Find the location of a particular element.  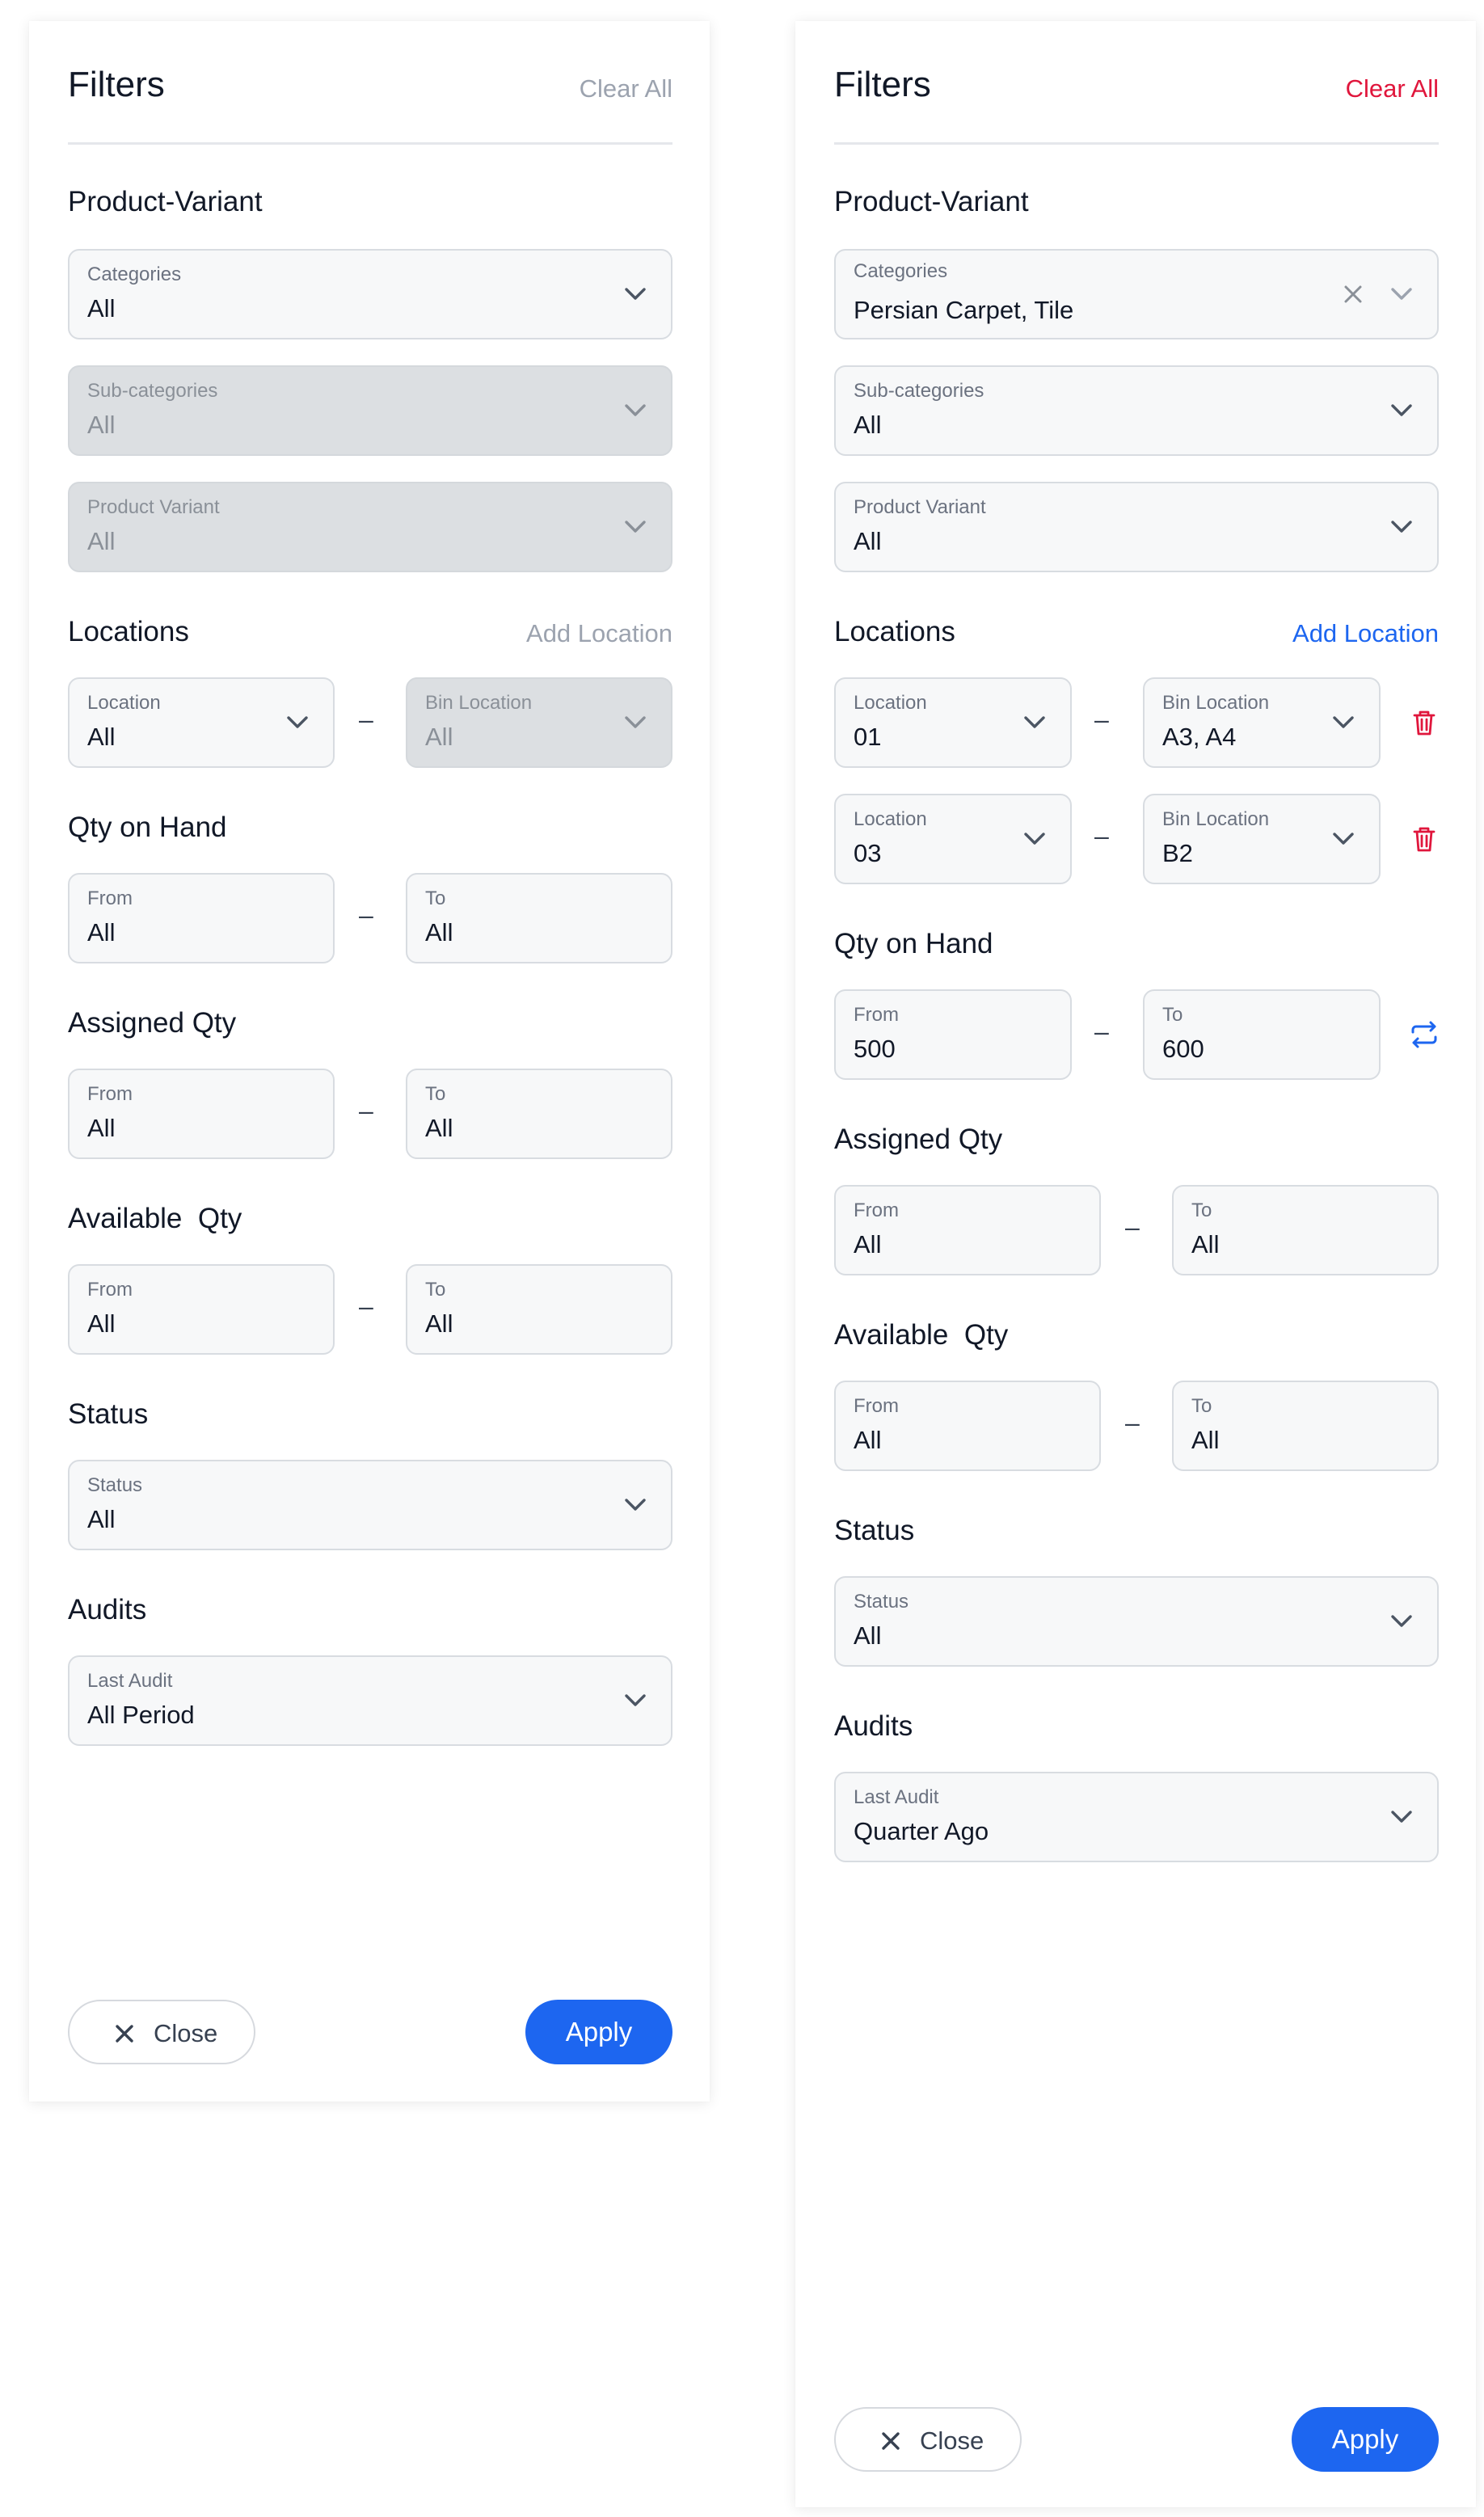

location-select: Location 03 is located at coordinates (953, 839).